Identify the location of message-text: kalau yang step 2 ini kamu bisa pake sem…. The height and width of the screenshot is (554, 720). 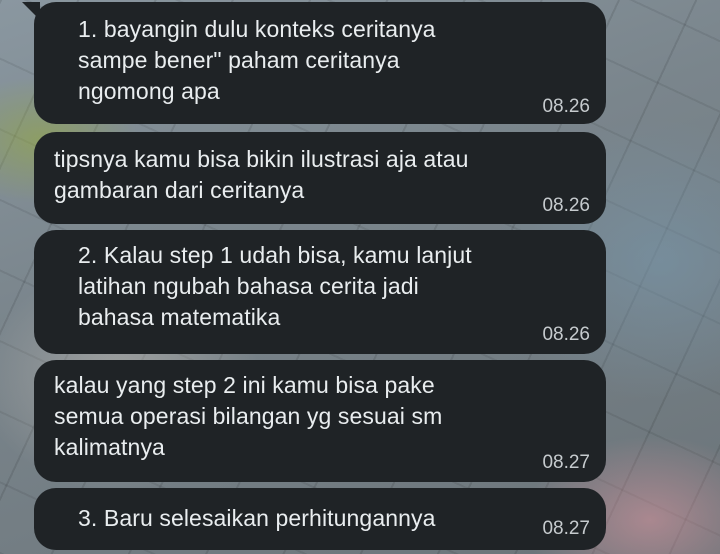
(248, 416).